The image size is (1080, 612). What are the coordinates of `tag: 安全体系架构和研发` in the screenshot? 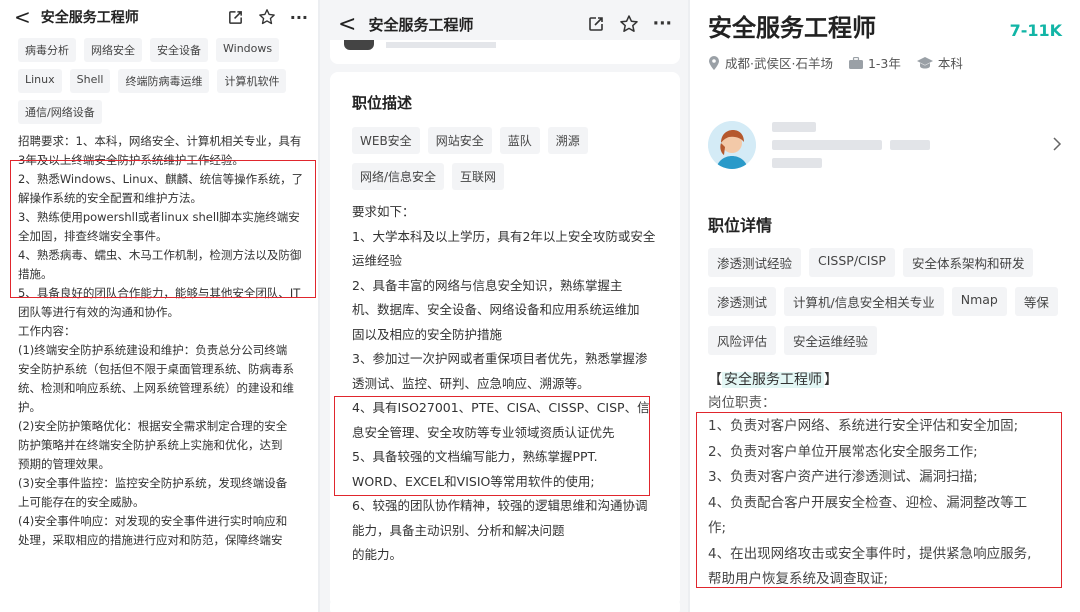 It's located at (968, 262).